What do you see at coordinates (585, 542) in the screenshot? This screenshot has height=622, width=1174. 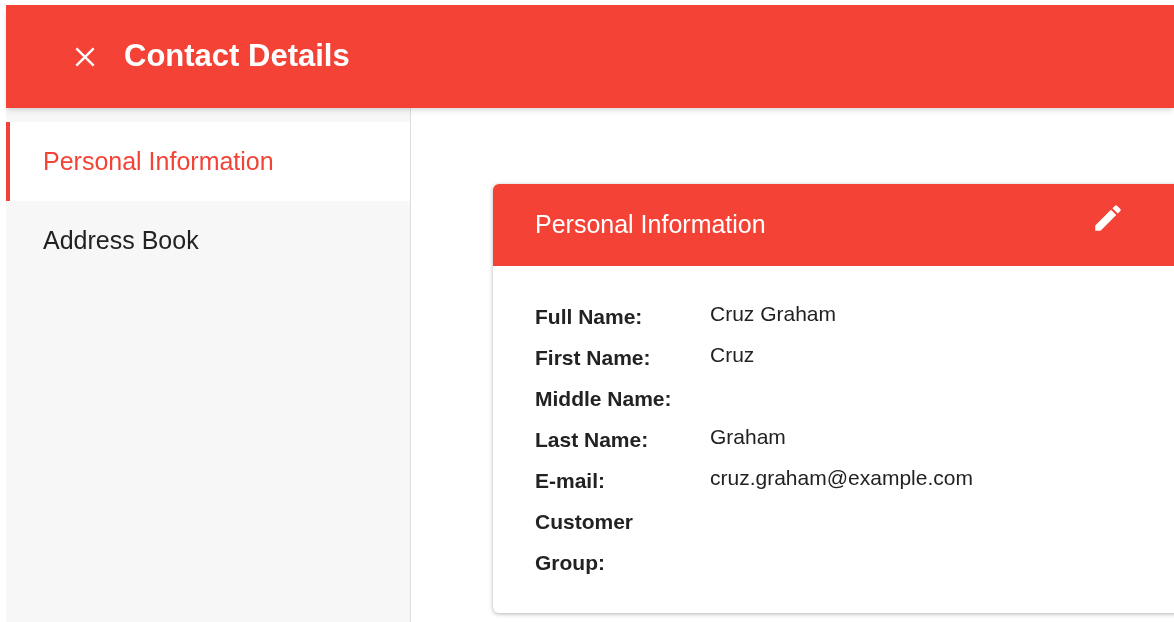 I see `field-label: Customer Group:` at bounding box center [585, 542].